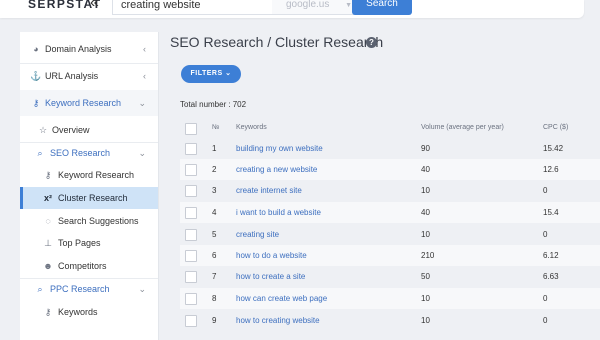 The width and height of the screenshot is (600, 340). Describe the element at coordinates (206, 73) in the screenshot. I see `filters-label: FILTERS` at that location.